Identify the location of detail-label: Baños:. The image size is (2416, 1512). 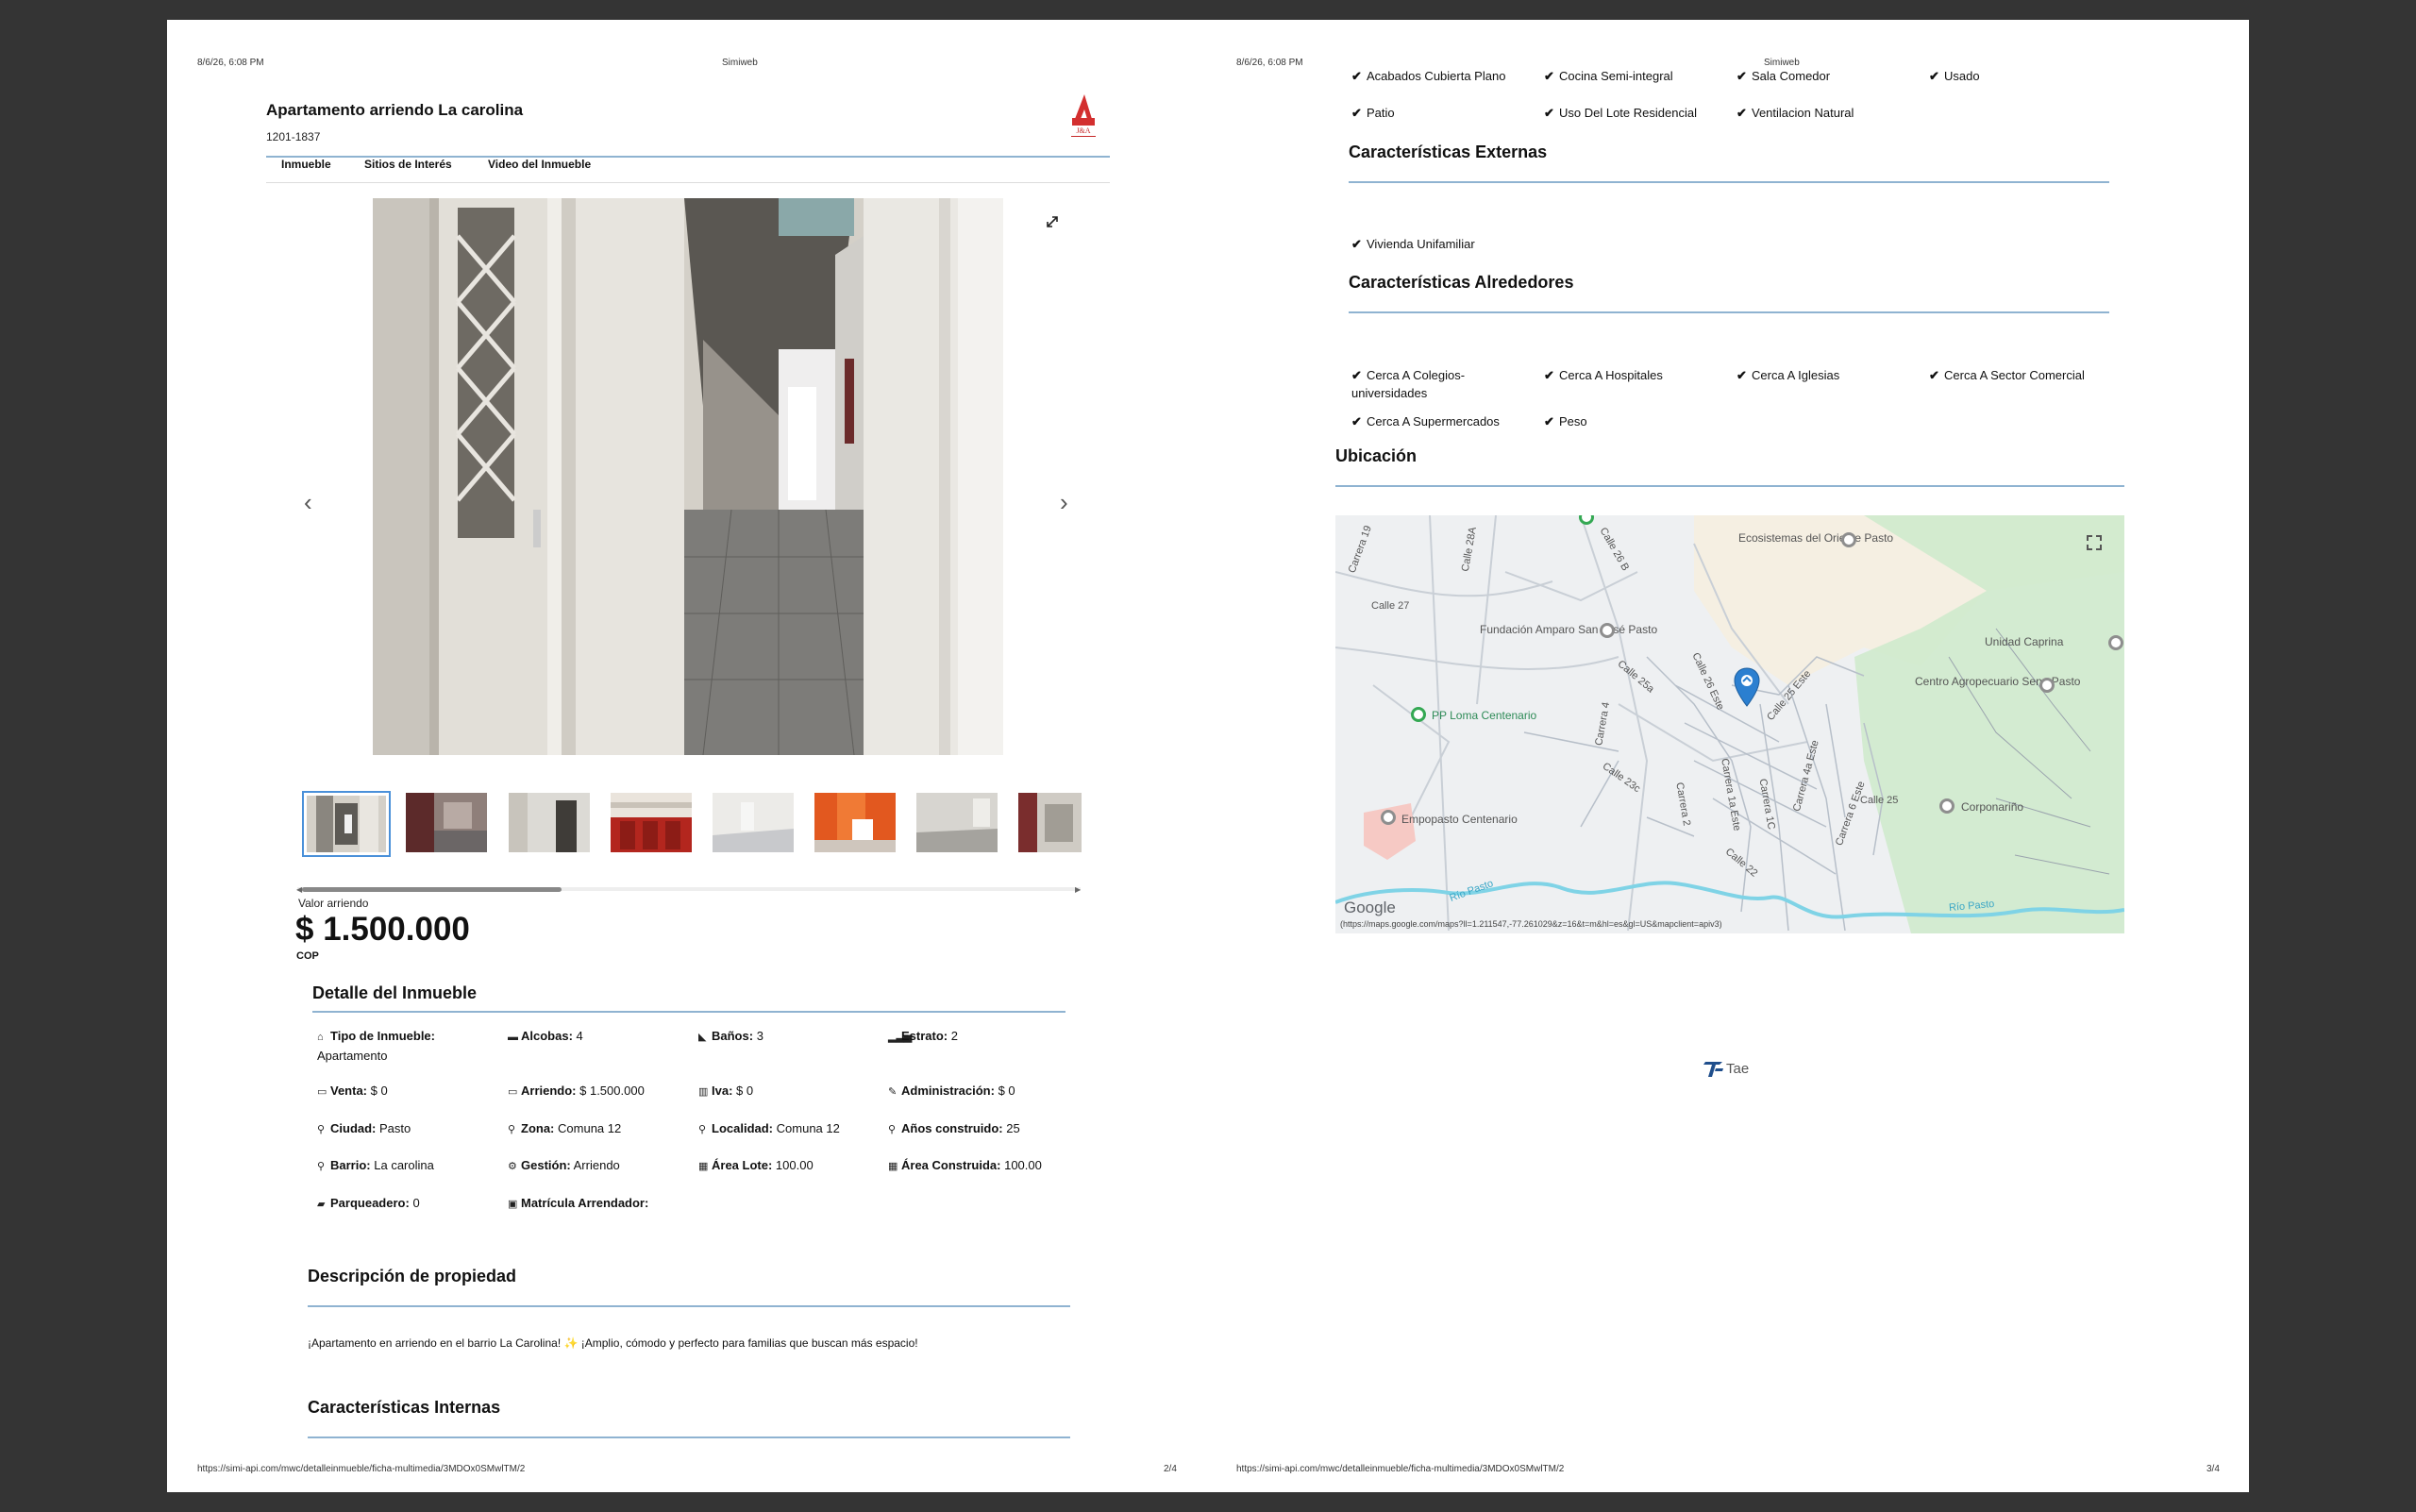
(733, 1036).